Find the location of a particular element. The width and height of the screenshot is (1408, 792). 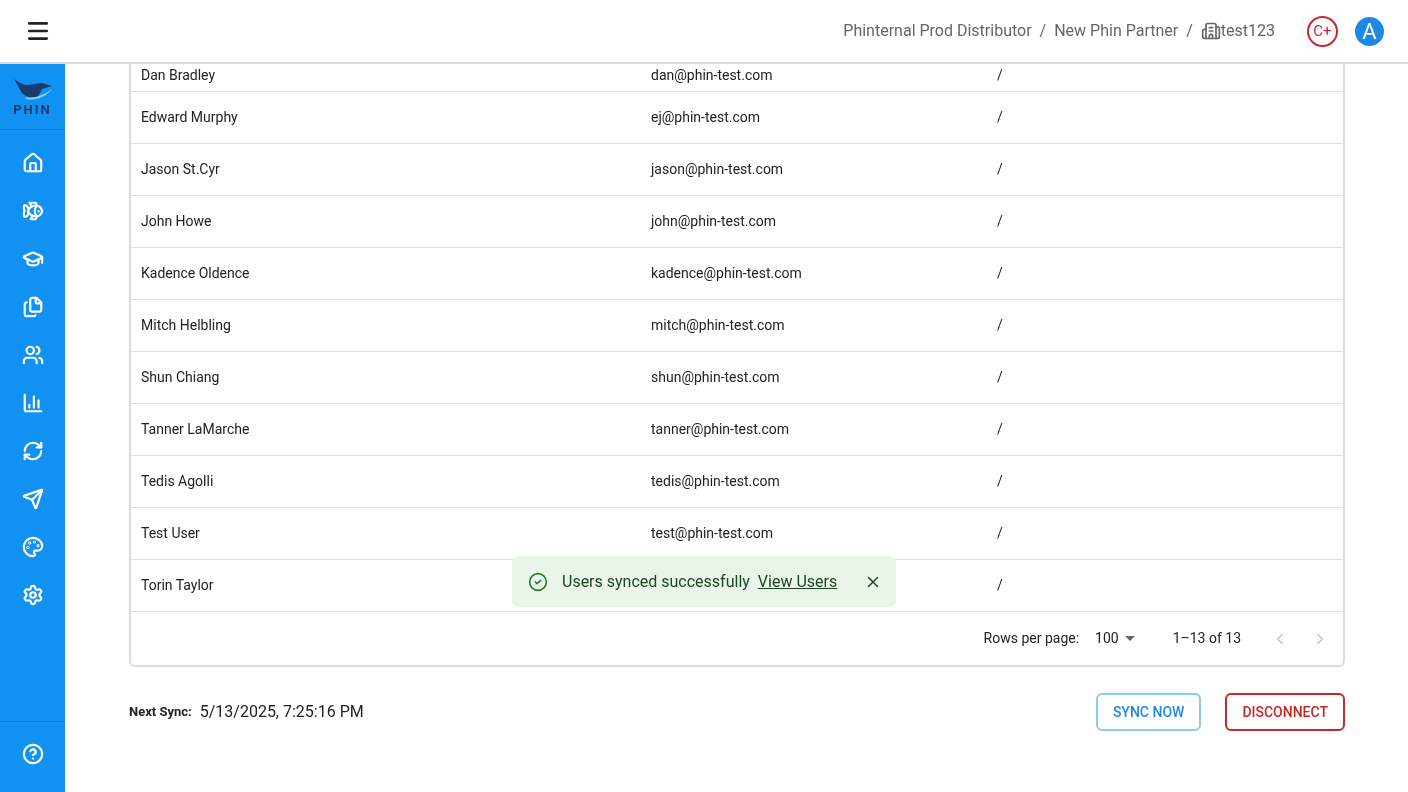

table-cell: Kadence Oldence is located at coordinates (195, 273).